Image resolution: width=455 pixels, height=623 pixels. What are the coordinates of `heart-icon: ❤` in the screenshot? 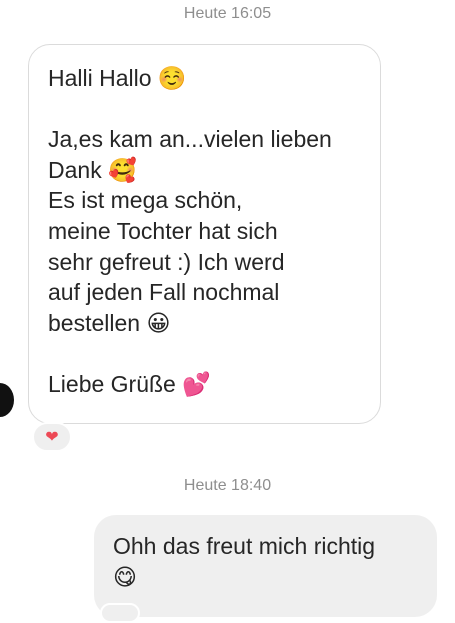 It's located at (52, 437).